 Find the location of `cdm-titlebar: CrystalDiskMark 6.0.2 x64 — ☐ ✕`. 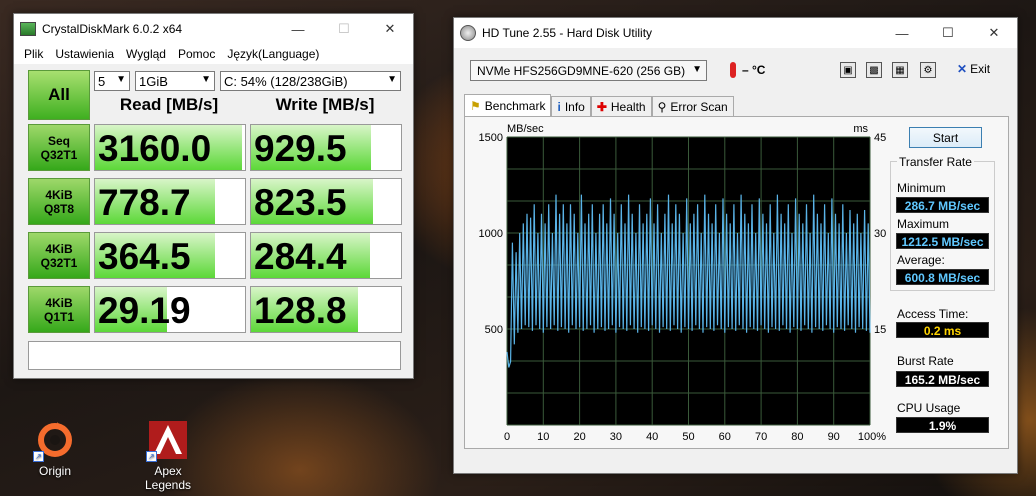

cdm-titlebar: CrystalDiskMark 6.0.2 x64 — ☐ ✕ is located at coordinates (213, 29).